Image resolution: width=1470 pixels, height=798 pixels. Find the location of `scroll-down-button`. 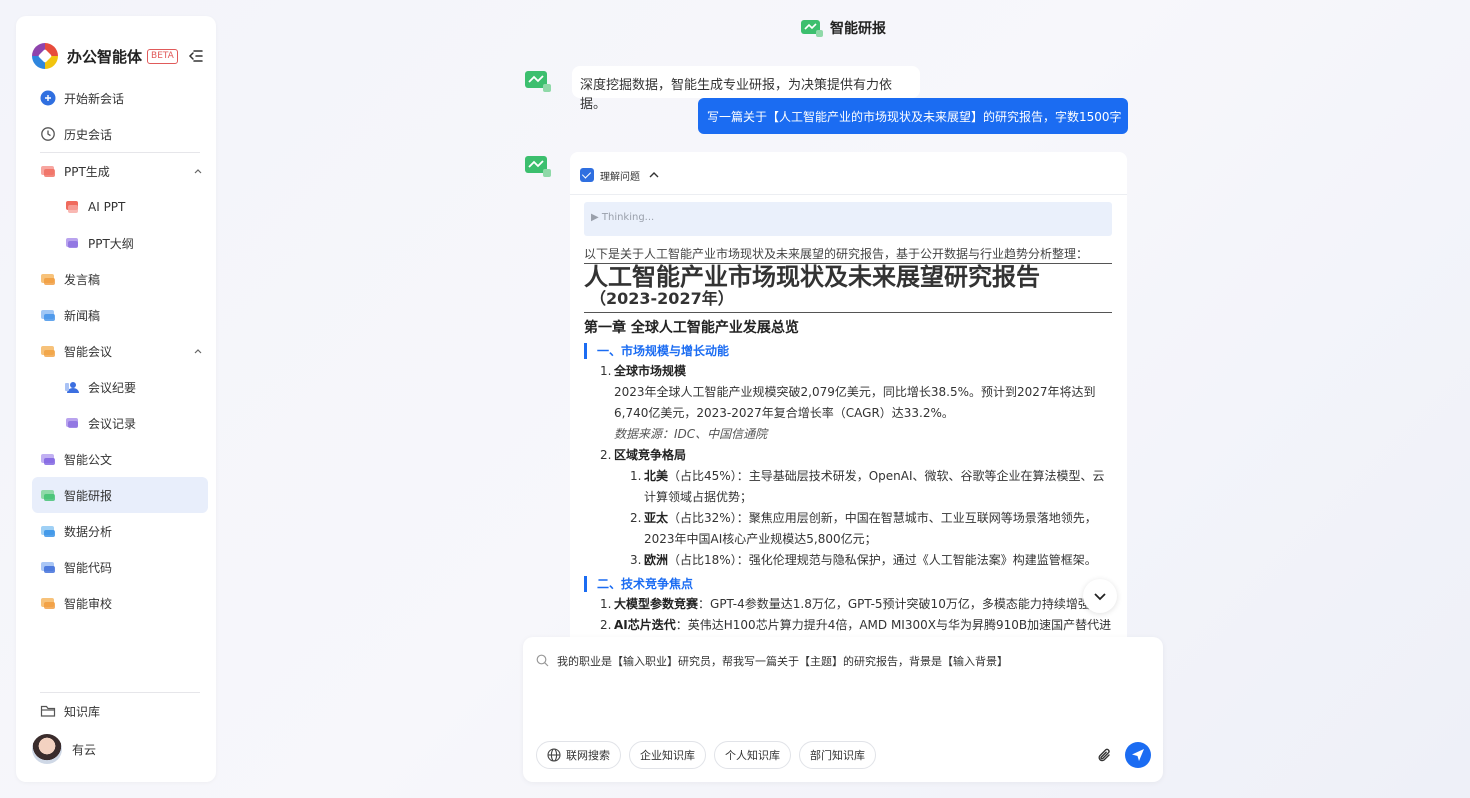

scroll-down-button is located at coordinates (1100, 596).